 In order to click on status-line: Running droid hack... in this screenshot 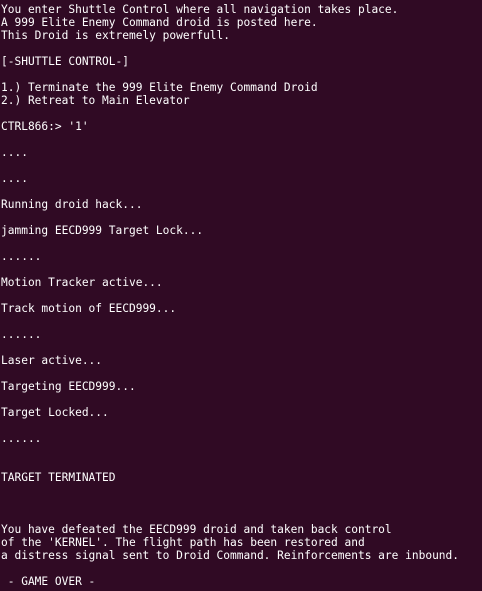, I will do `click(72, 204)`.